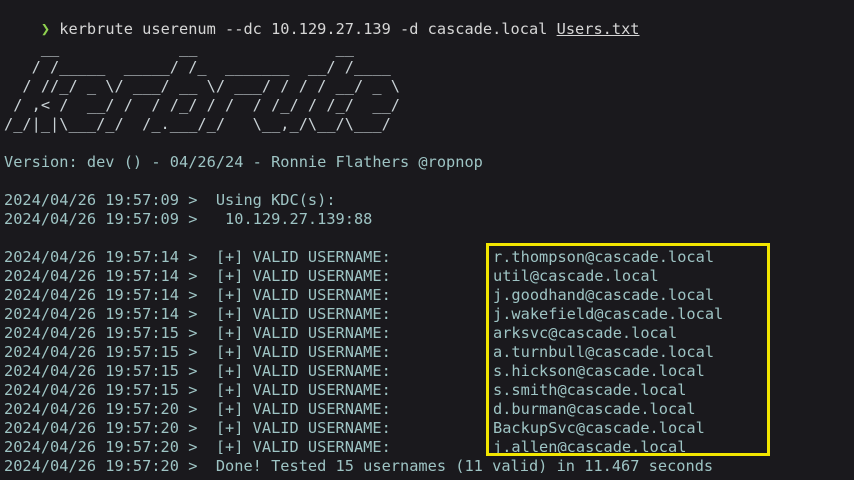  I want to click on highlight-box, so click(628, 349).